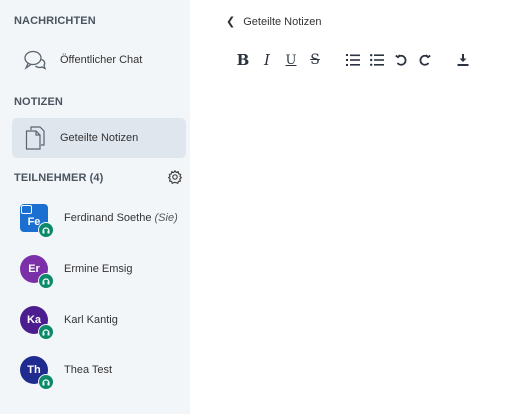 The height and width of the screenshot is (414, 523). I want to click on shared-notes-label: Geteilte Notizen, so click(99, 138).